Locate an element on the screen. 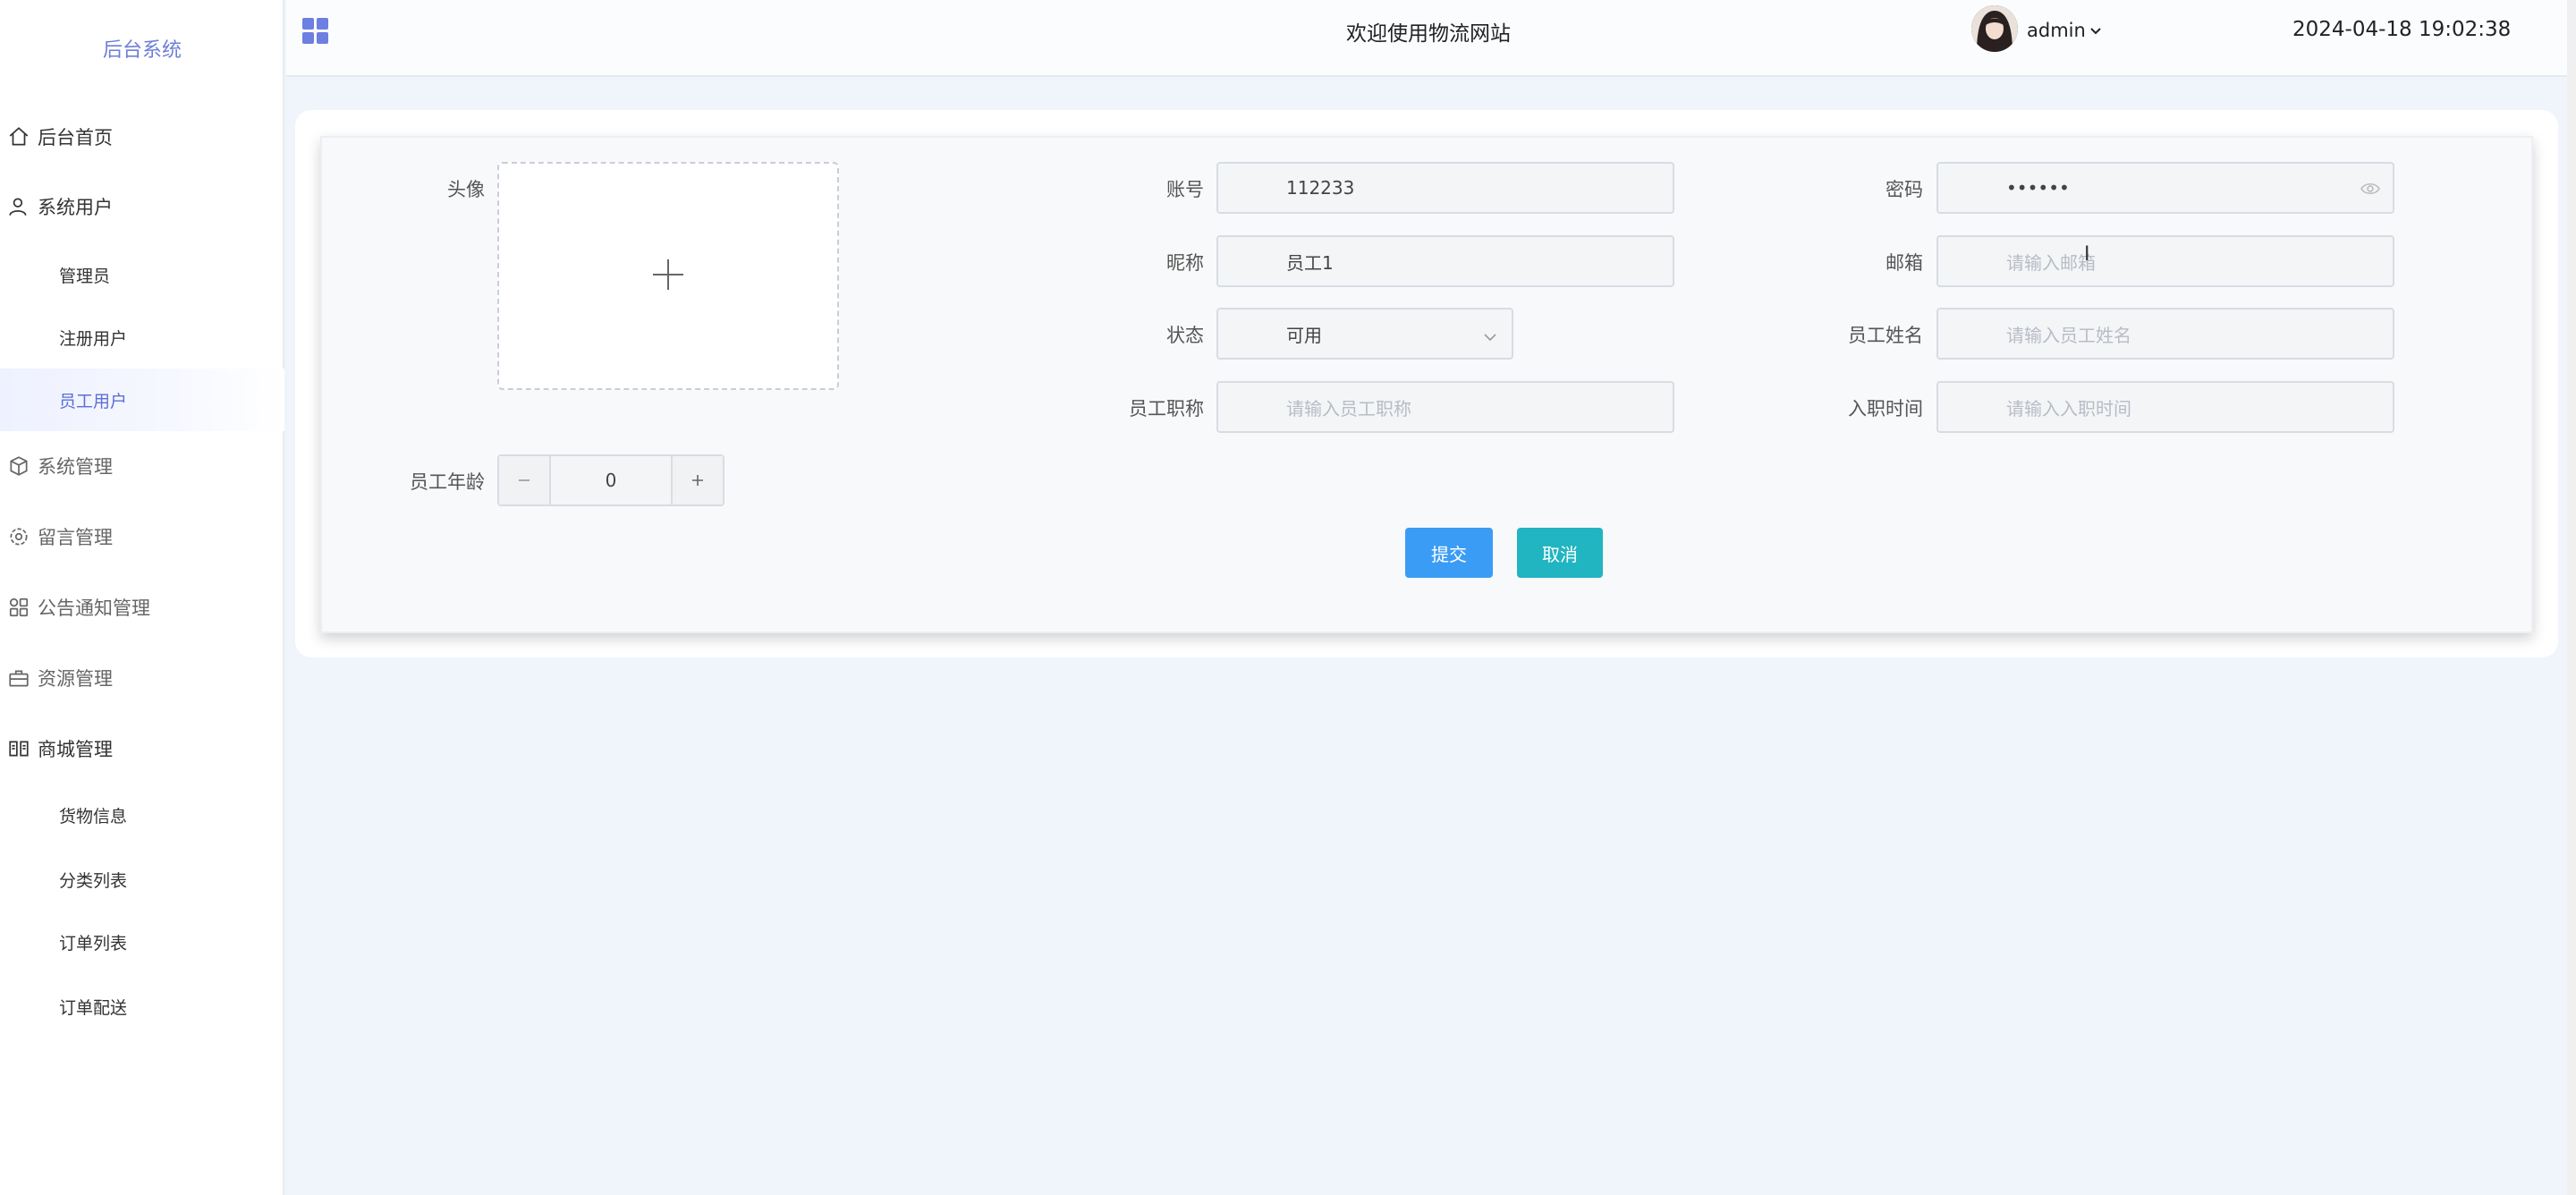 Image resolution: width=2576 pixels, height=1195 pixels. minus-icon is located at coordinates (524, 480).